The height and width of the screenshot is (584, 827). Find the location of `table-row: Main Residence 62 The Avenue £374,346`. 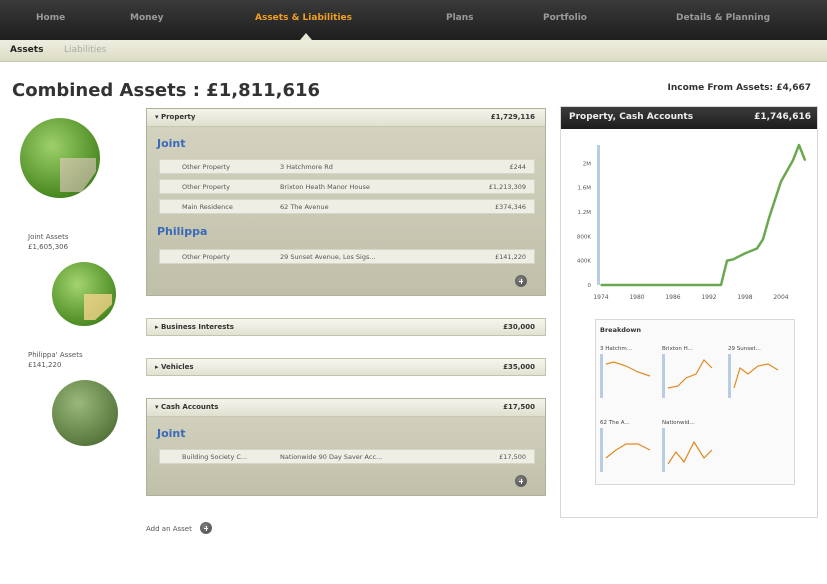

table-row: Main Residence 62 The Avenue £374,346 is located at coordinates (347, 206).